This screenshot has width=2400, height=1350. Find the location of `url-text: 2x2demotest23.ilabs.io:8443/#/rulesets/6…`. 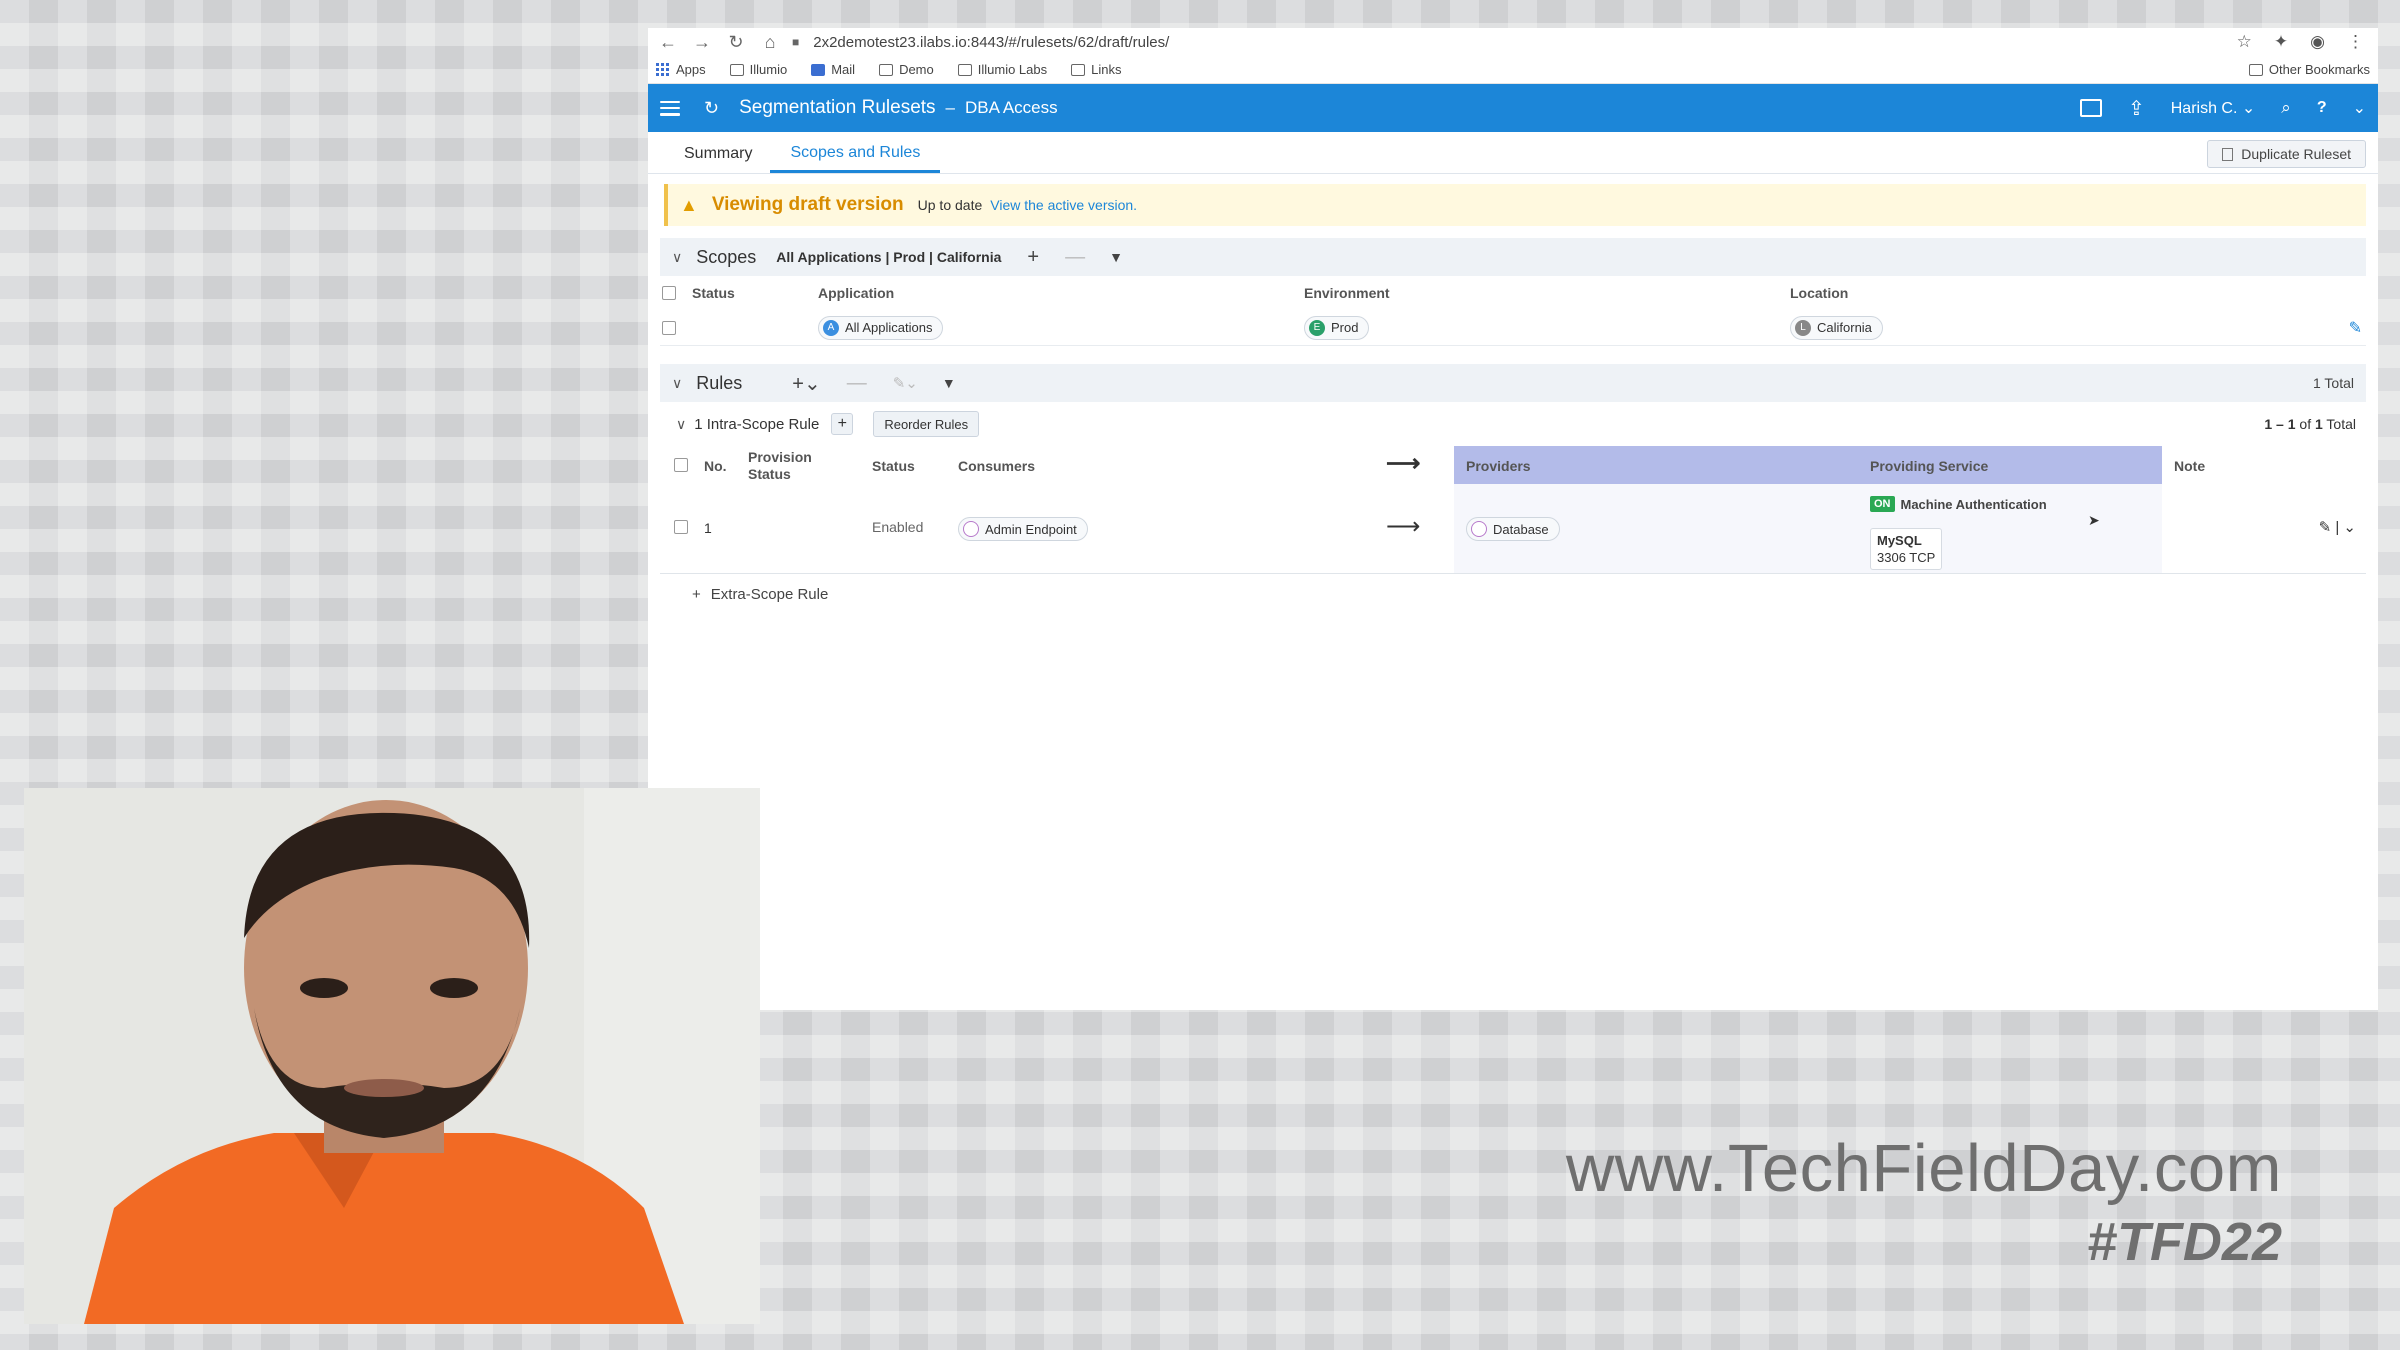

url-text: 2x2demotest23.ilabs.io:8443/#/rulesets/6… is located at coordinates (991, 42).